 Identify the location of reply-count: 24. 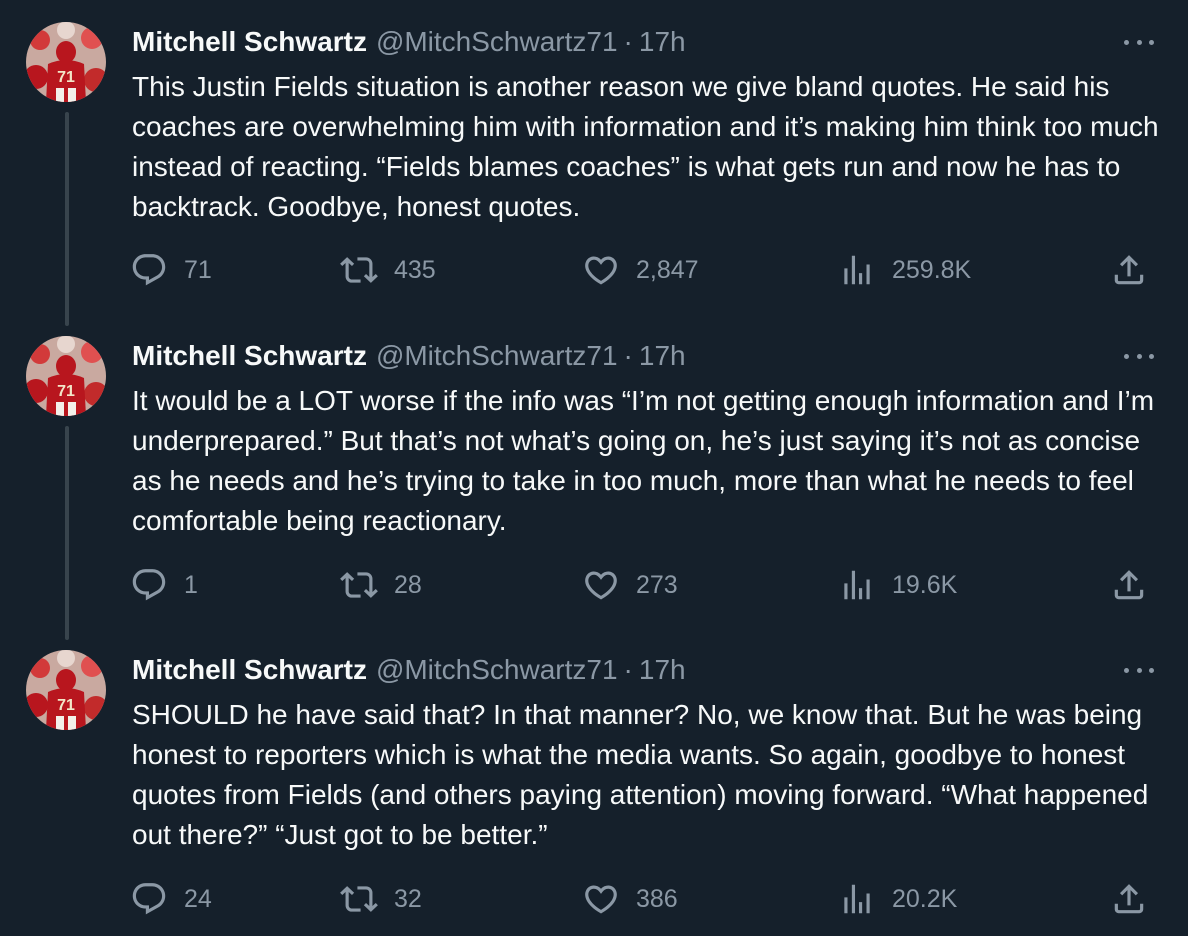
(198, 898).